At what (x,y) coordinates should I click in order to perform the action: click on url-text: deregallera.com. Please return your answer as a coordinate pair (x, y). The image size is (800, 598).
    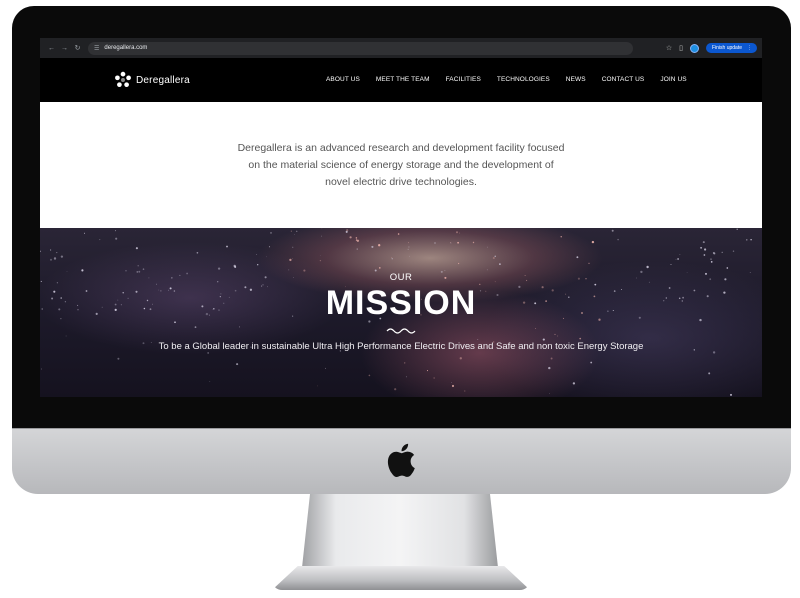
    Looking at the image, I should click on (126, 48).